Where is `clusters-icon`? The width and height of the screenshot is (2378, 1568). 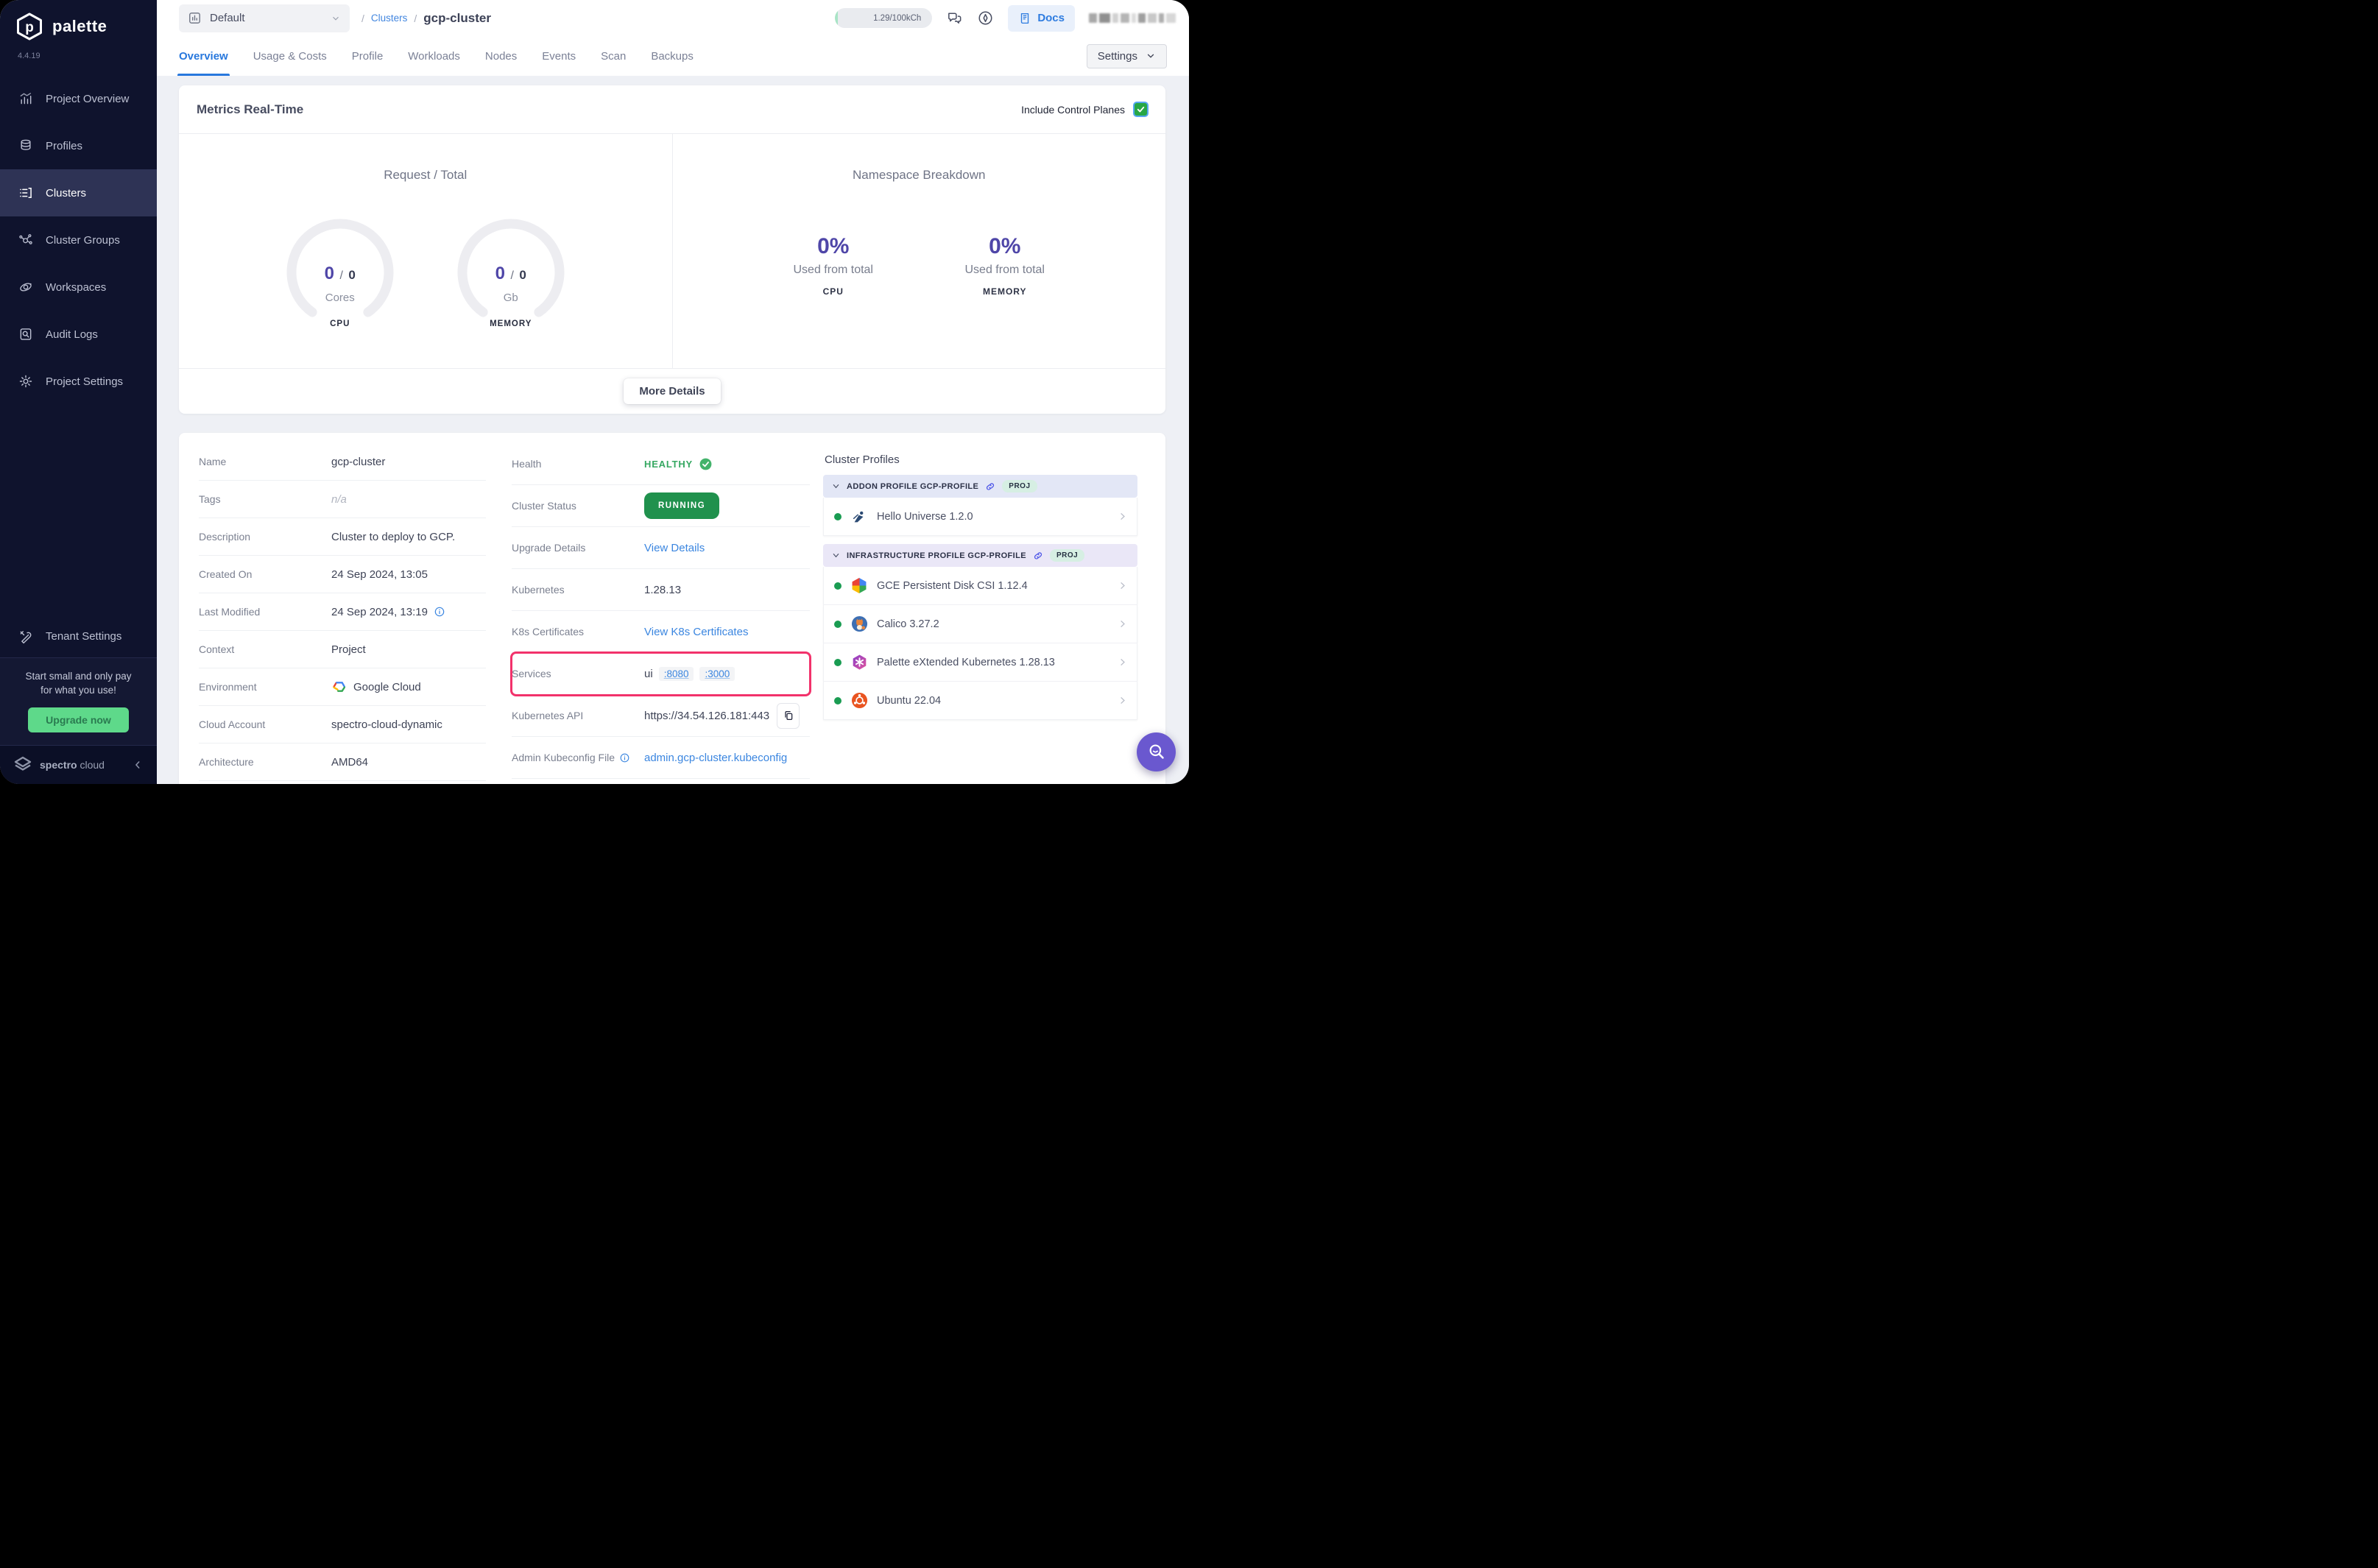 clusters-icon is located at coordinates (26, 193).